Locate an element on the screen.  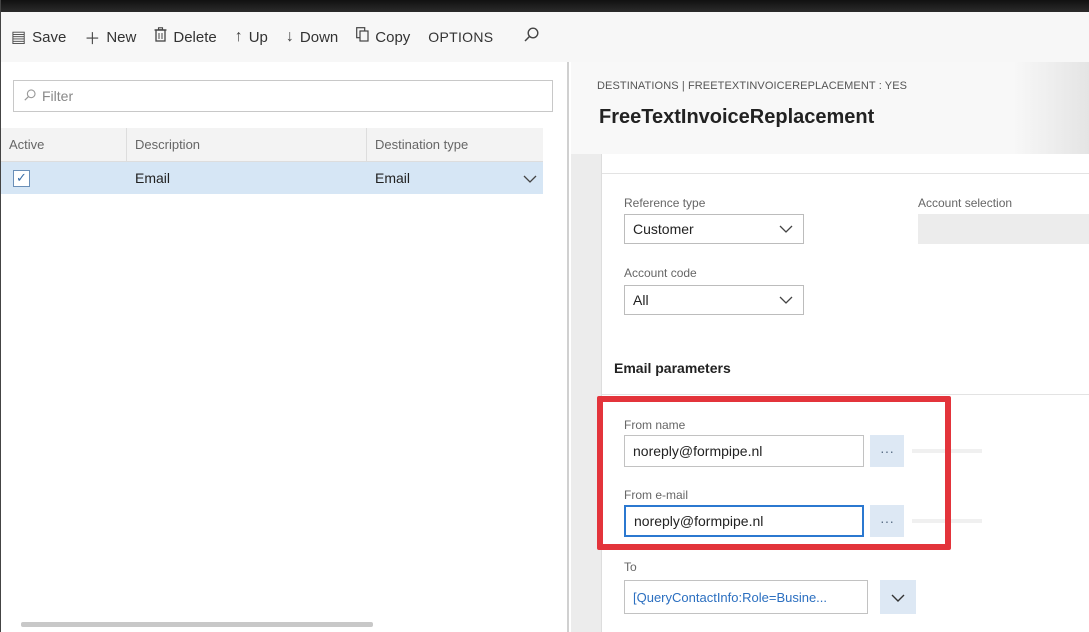
grid-header: Active Description Destination type is located at coordinates (272, 145).